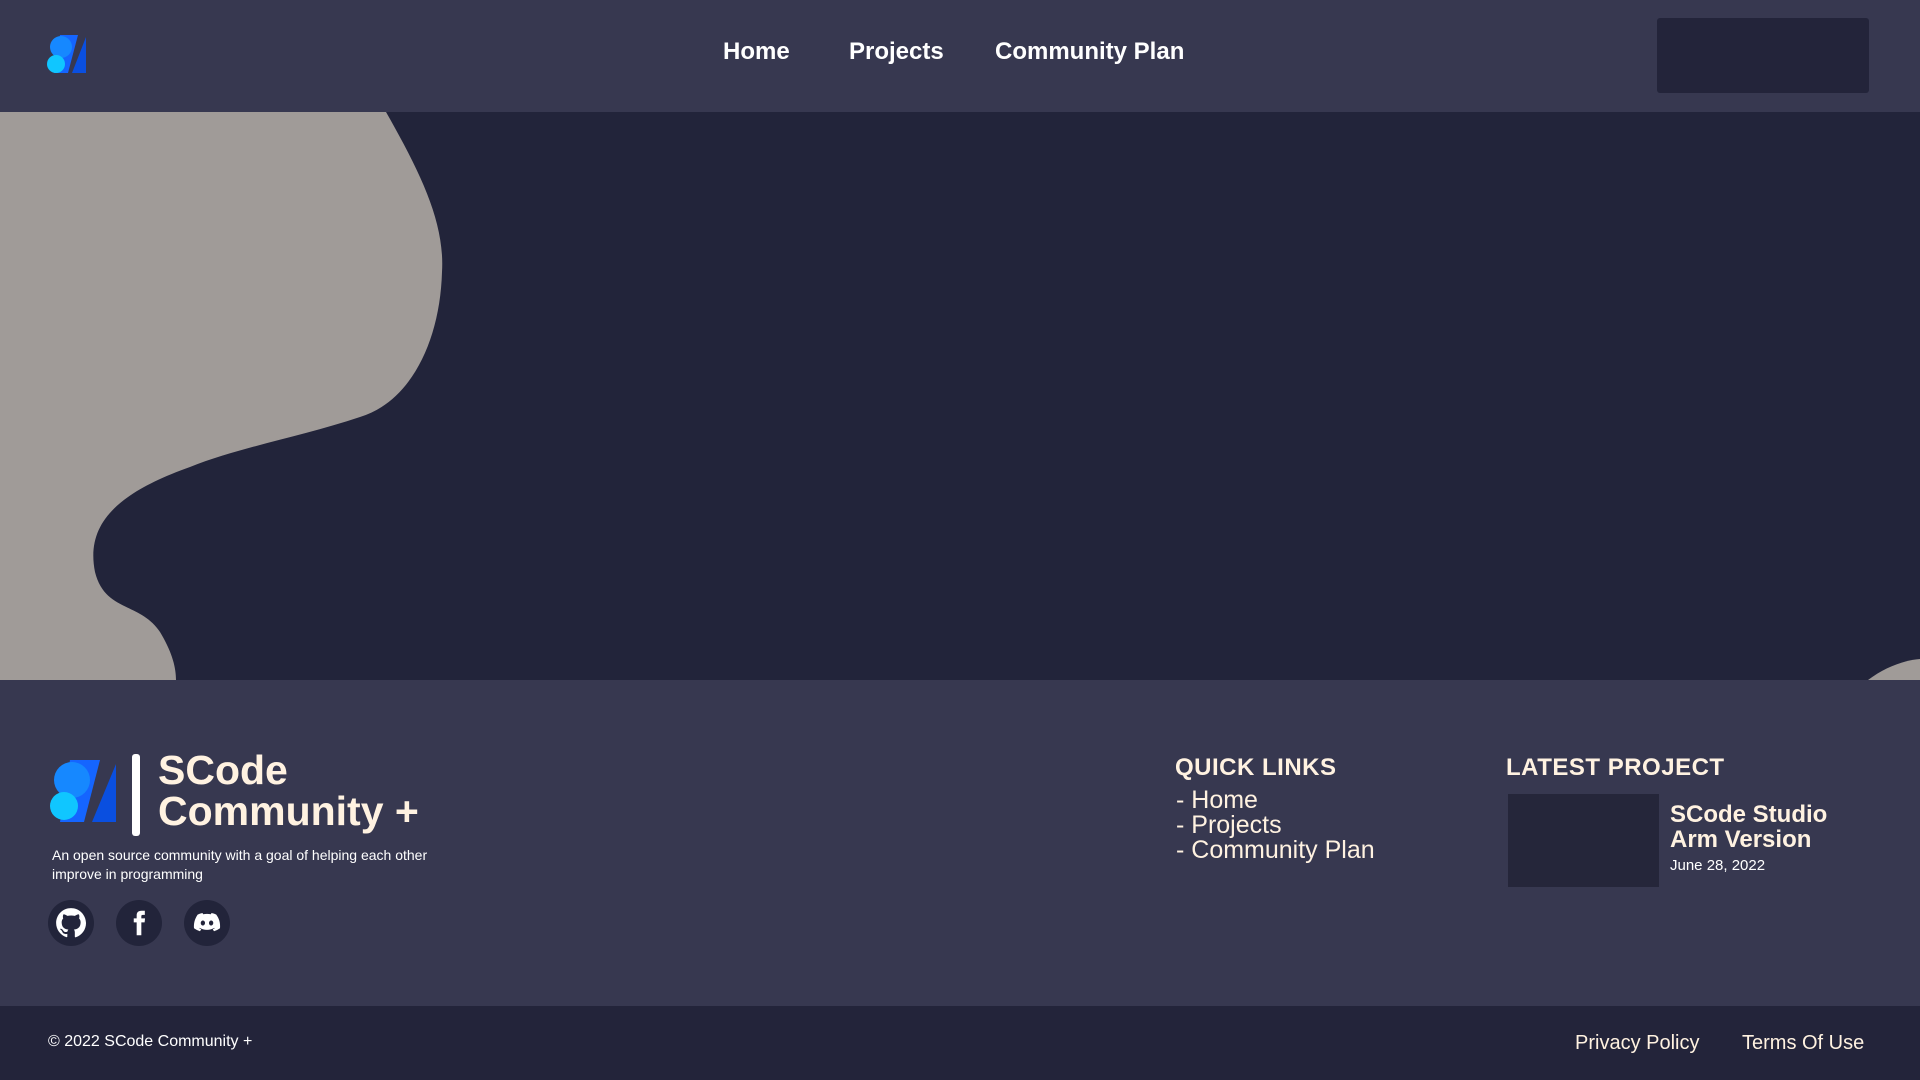  What do you see at coordinates (1275, 800) in the screenshot?
I see `quick-link-home: - Home` at bounding box center [1275, 800].